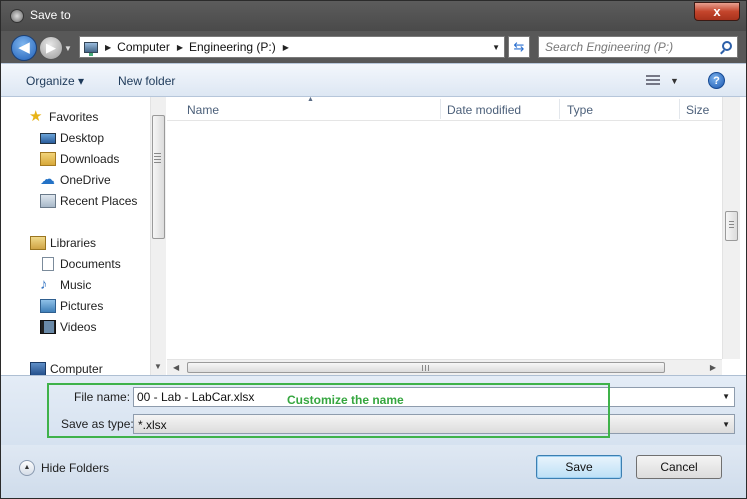 The image size is (747, 499). Describe the element at coordinates (152, 425) in the screenshot. I see `save-as-type-value: *.xlsx` at that location.